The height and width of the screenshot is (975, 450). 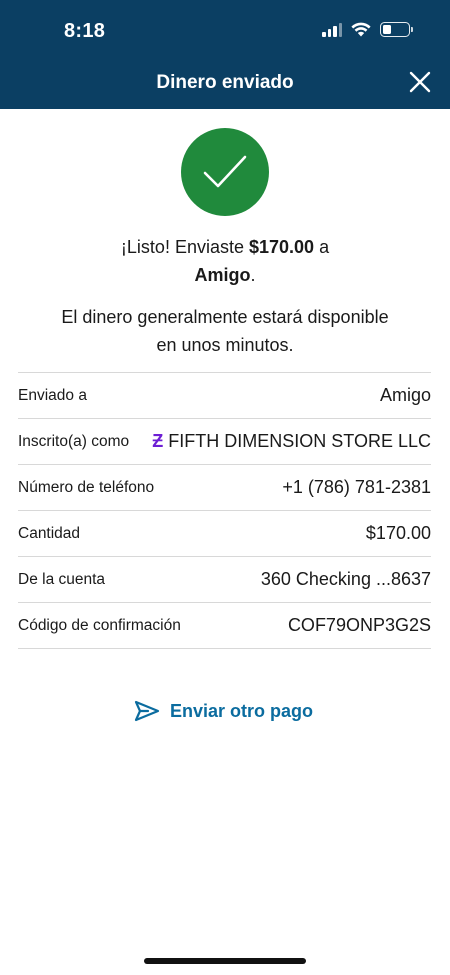 What do you see at coordinates (224, 396) in the screenshot?
I see `detail-row-recipient: Enviado a Amigo` at bounding box center [224, 396].